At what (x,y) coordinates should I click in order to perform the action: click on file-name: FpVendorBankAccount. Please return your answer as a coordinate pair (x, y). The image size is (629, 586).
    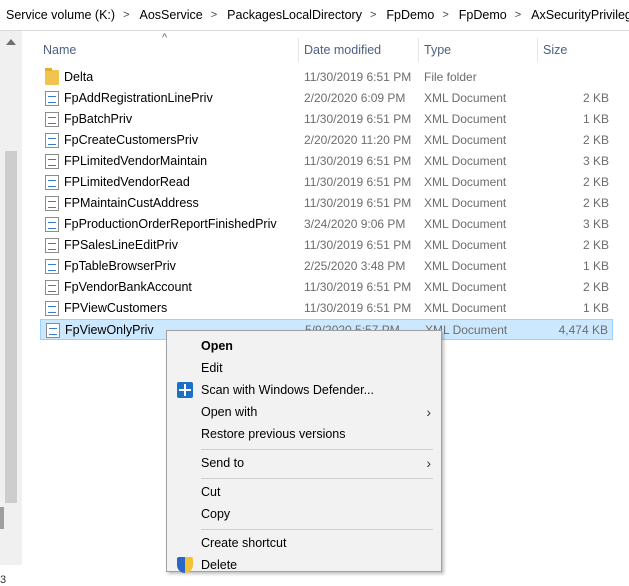
    Looking at the image, I should click on (128, 287).